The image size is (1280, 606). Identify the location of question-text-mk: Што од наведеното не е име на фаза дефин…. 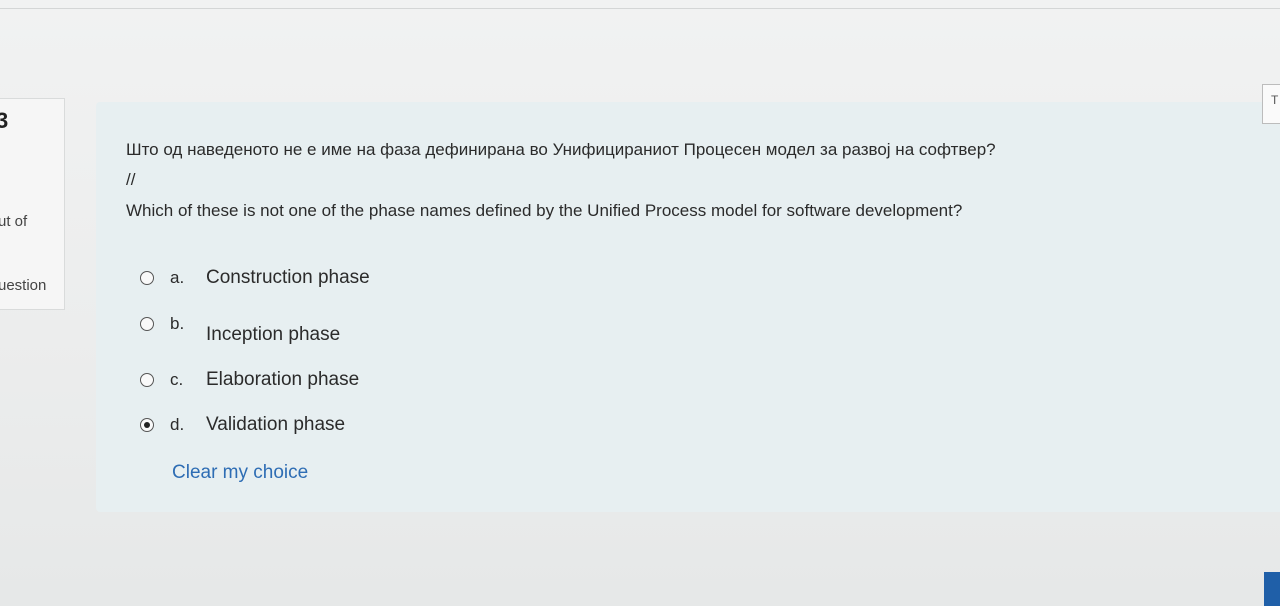
(561, 149).